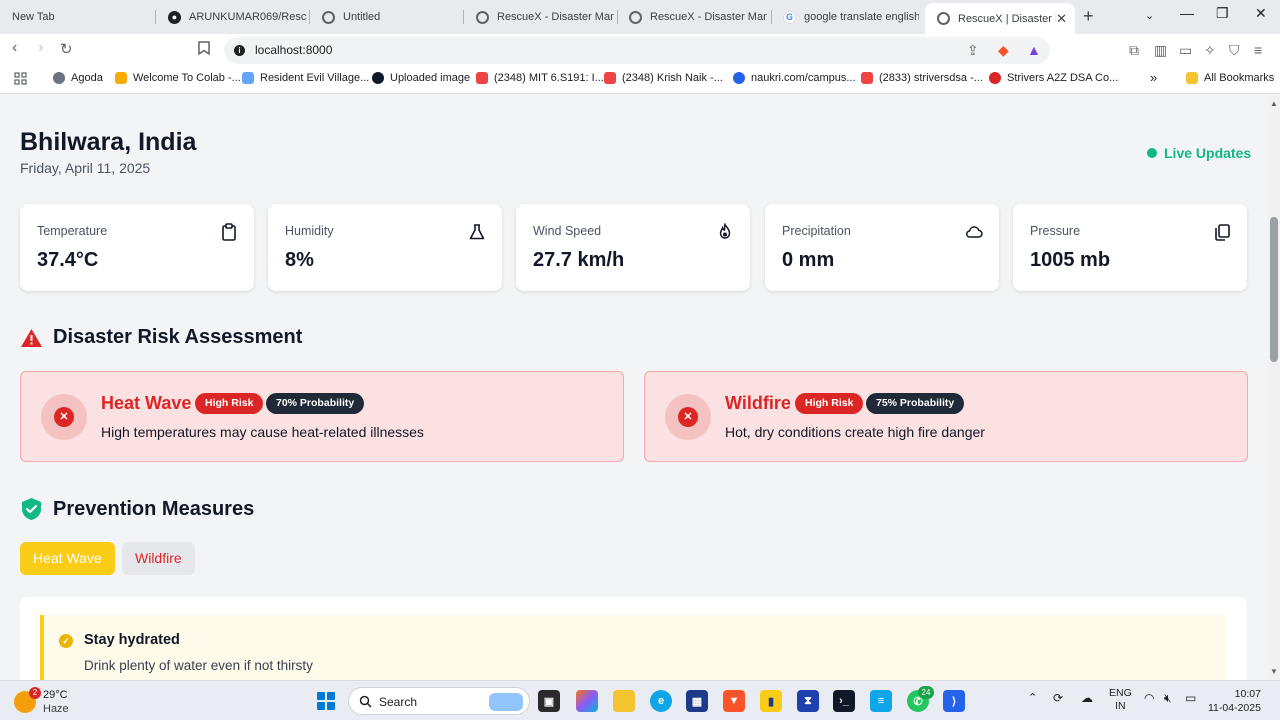  What do you see at coordinates (66, 49) in the screenshot?
I see `reload-icon: ↻` at bounding box center [66, 49].